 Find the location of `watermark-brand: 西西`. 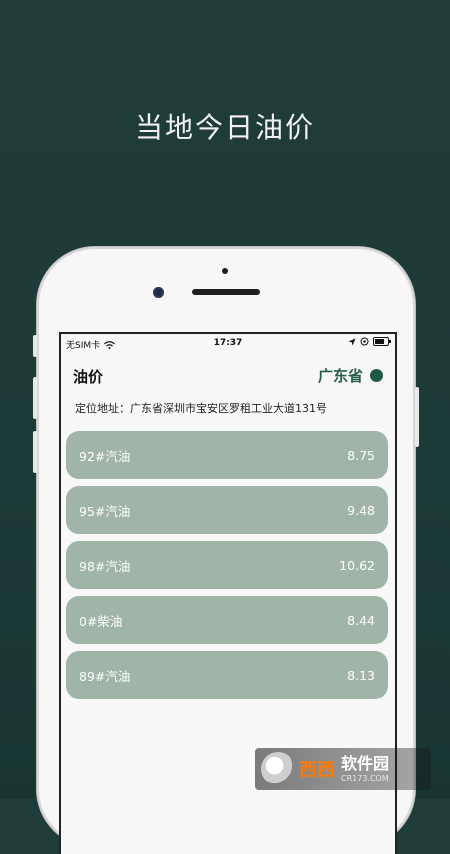

watermark-brand: 西西 is located at coordinates (317, 770).